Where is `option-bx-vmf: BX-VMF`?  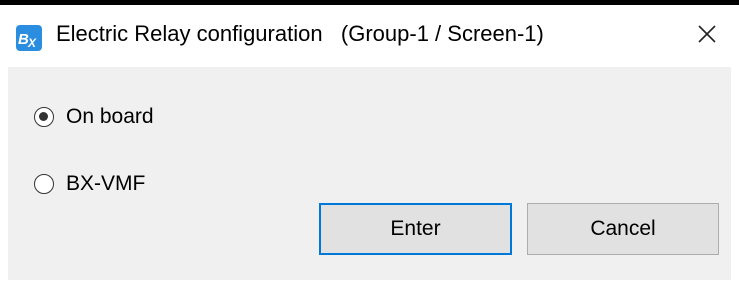 option-bx-vmf: BX-VMF is located at coordinates (89, 184).